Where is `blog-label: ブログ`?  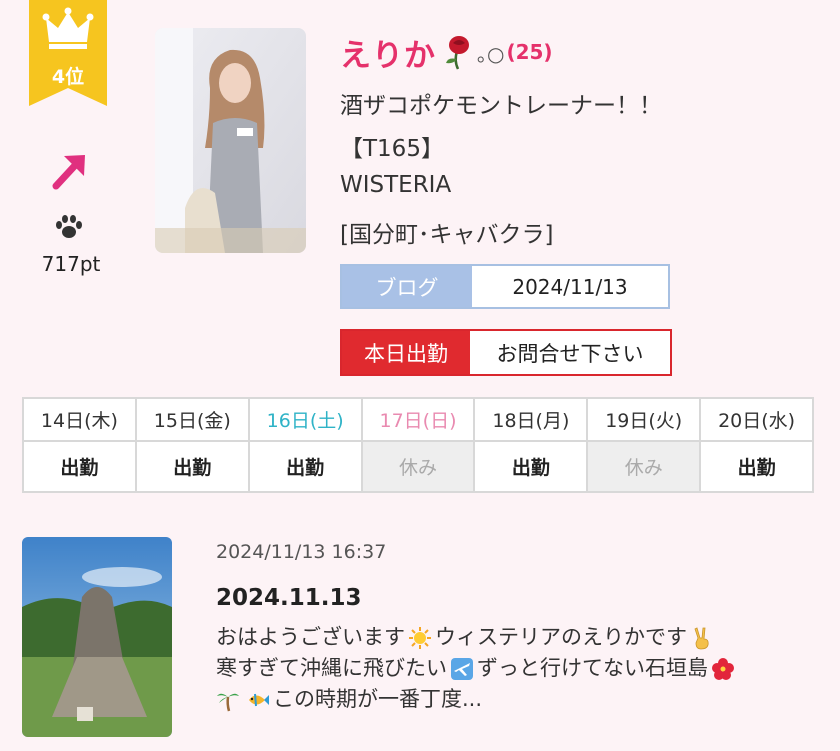 blog-label: ブログ is located at coordinates (407, 286).